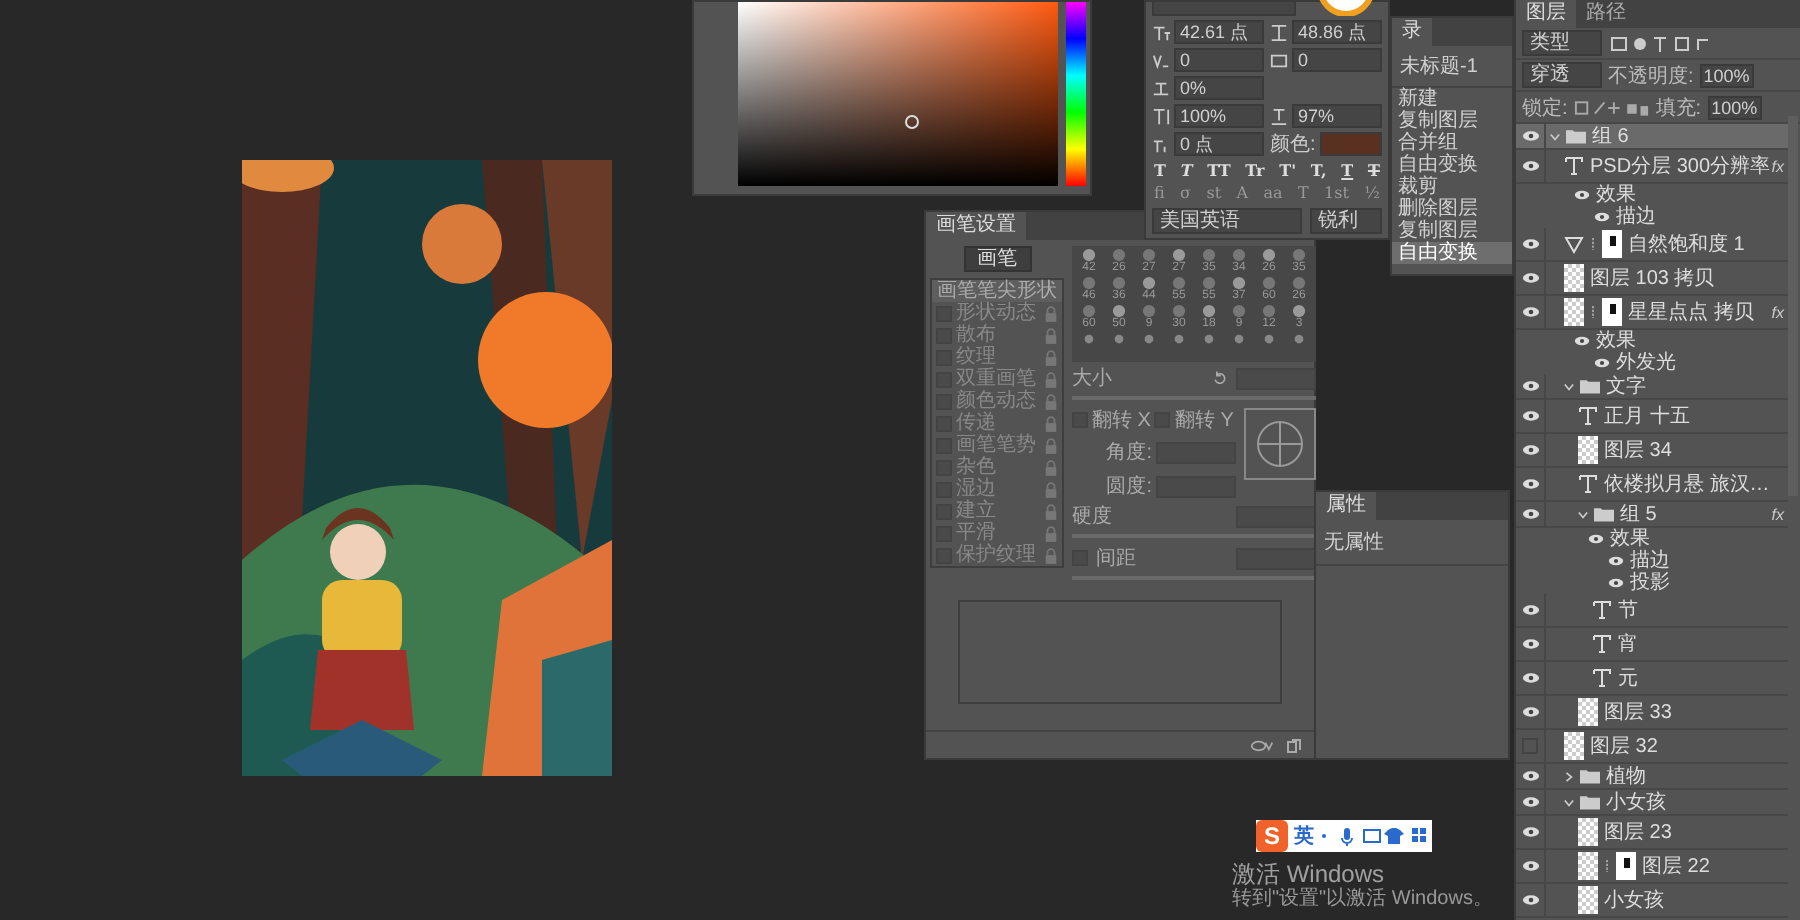 The height and width of the screenshot is (920, 1800). Describe the element at coordinates (1652, 679) in the screenshot. I see `layer-row: 元` at that location.